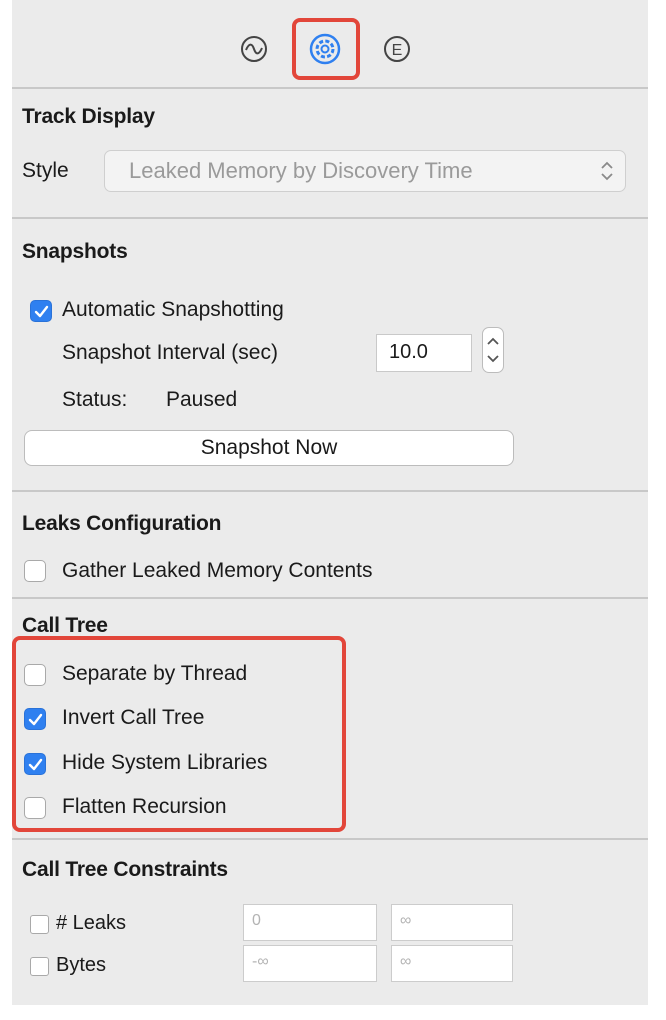 The image size is (666, 1020). I want to click on style-select-value: Leaked Memory by Discovery Time, so click(301, 170).